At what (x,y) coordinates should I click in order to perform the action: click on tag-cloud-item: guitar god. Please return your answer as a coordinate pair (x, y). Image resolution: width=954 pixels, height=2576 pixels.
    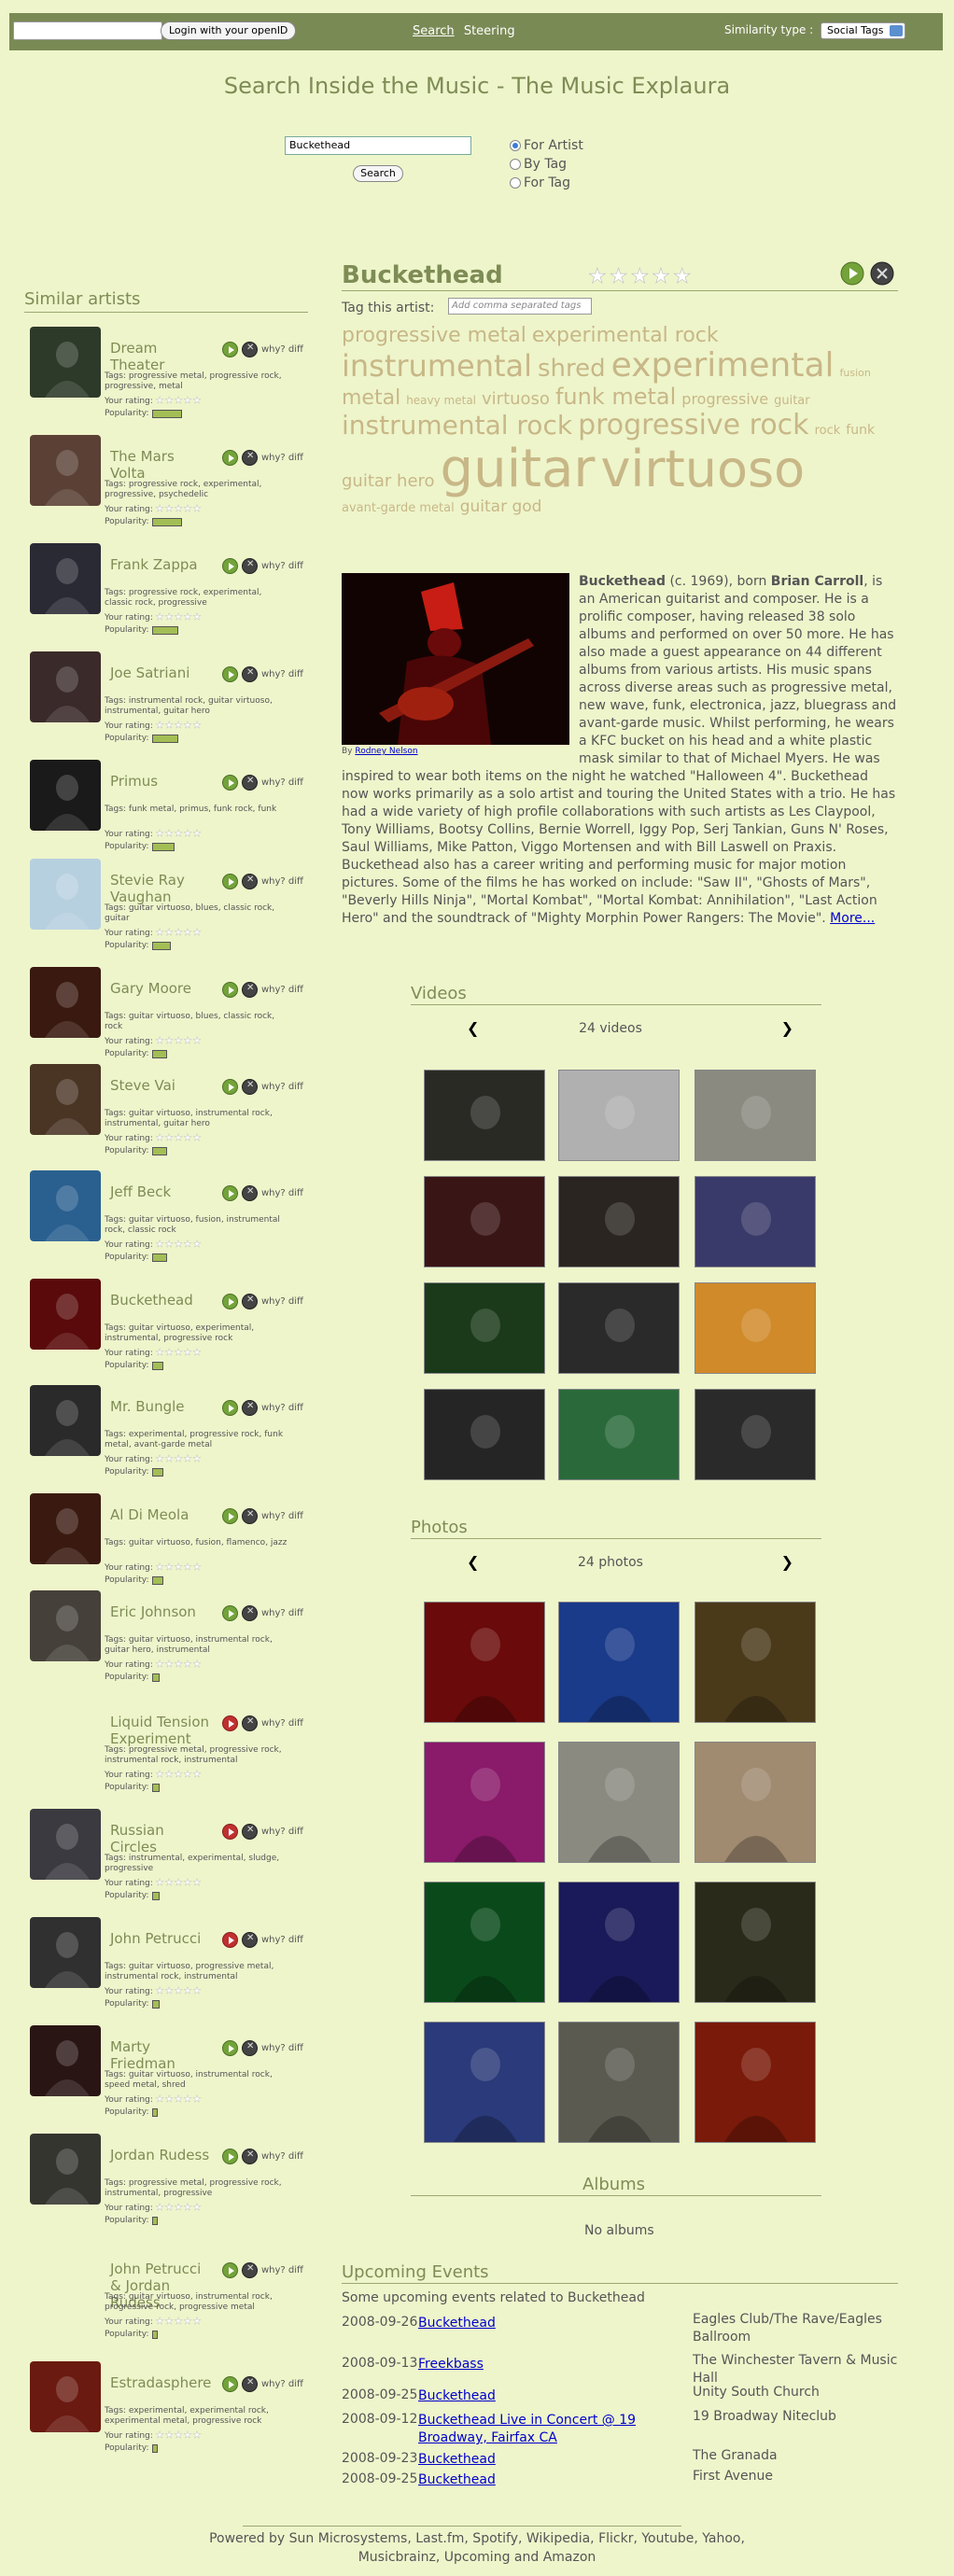
    Looking at the image, I should click on (501, 506).